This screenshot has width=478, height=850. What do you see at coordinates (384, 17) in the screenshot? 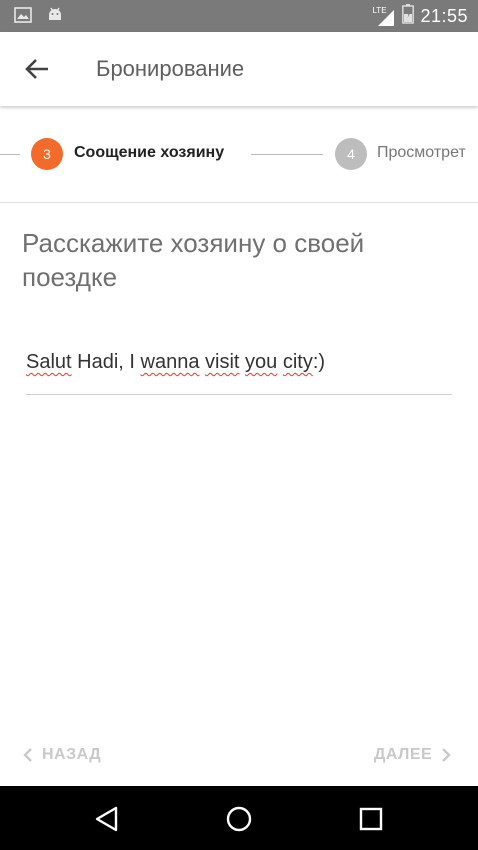
I see `signal-icon: LTE` at bounding box center [384, 17].